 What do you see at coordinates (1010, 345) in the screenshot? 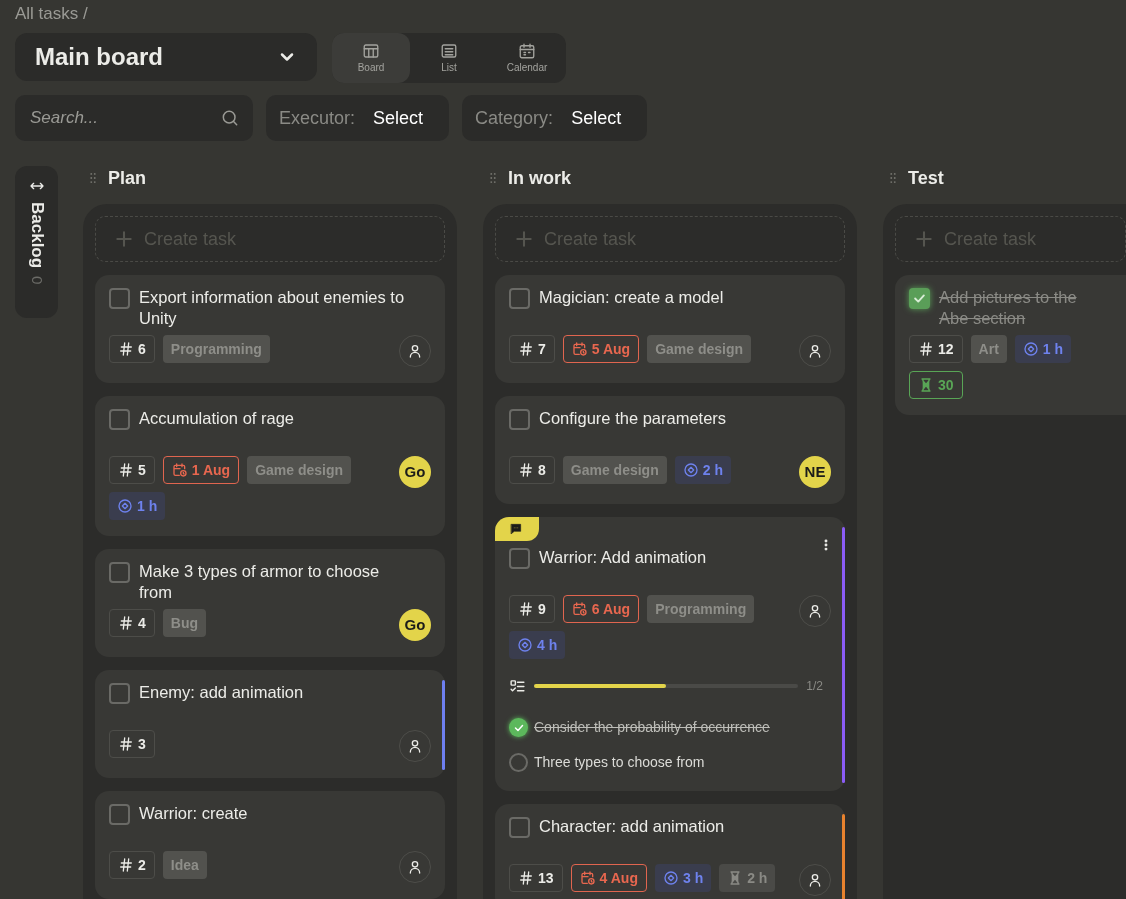
I see `task-card: Add pictures to the Abe section 12 Art 1 h 30` at bounding box center [1010, 345].